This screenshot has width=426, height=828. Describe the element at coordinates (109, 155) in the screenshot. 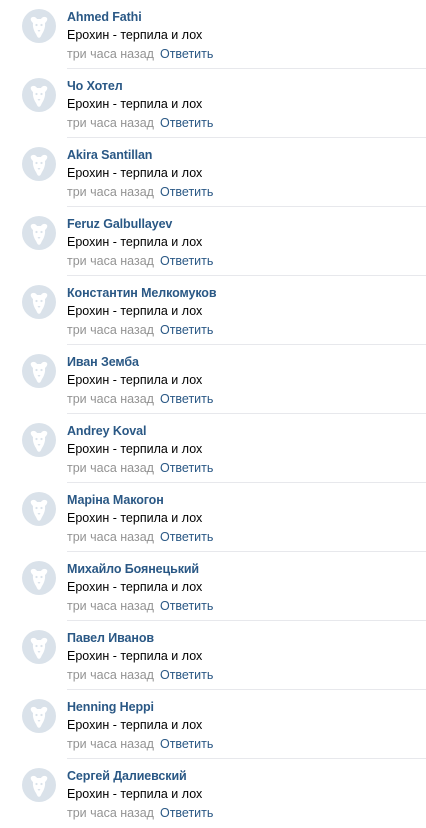

I see `comment-author: Akira Santillan` at that location.